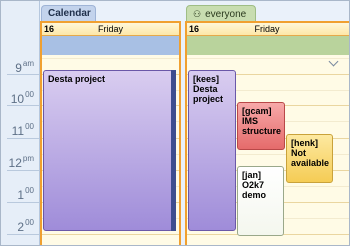  I want to click on tab-label: everyone, so click(226, 14).